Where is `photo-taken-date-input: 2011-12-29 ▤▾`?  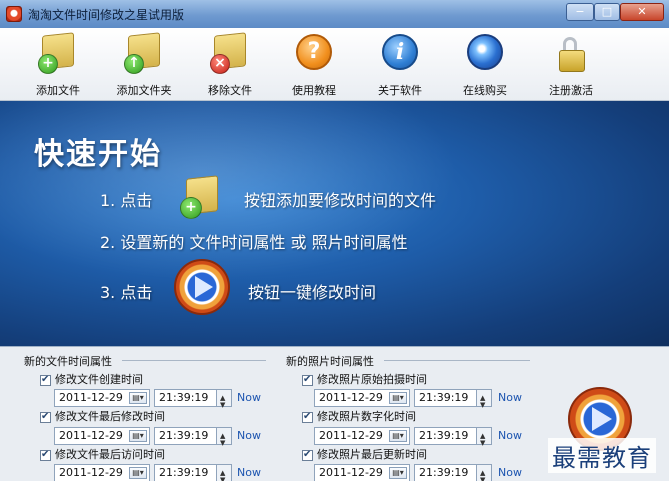 photo-taken-date-input: 2011-12-29 ▤▾ is located at coordinates (362, 398).